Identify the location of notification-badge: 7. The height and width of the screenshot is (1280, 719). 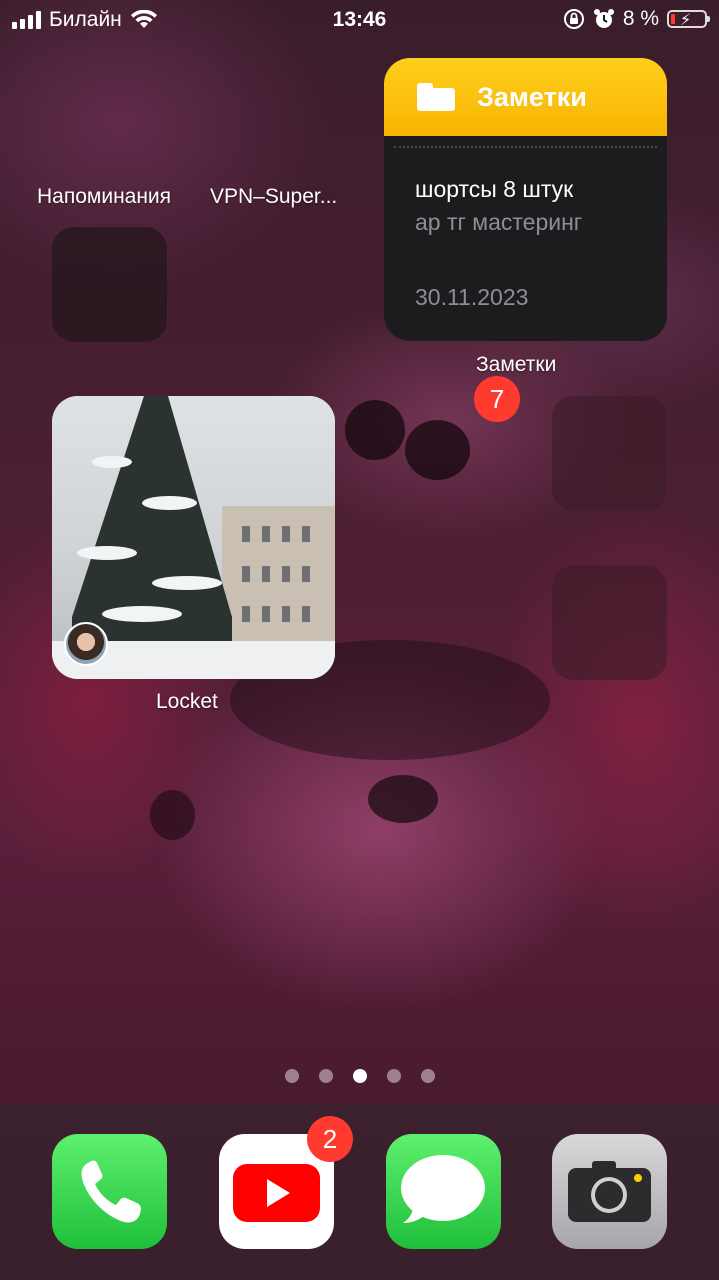
(497, 399).